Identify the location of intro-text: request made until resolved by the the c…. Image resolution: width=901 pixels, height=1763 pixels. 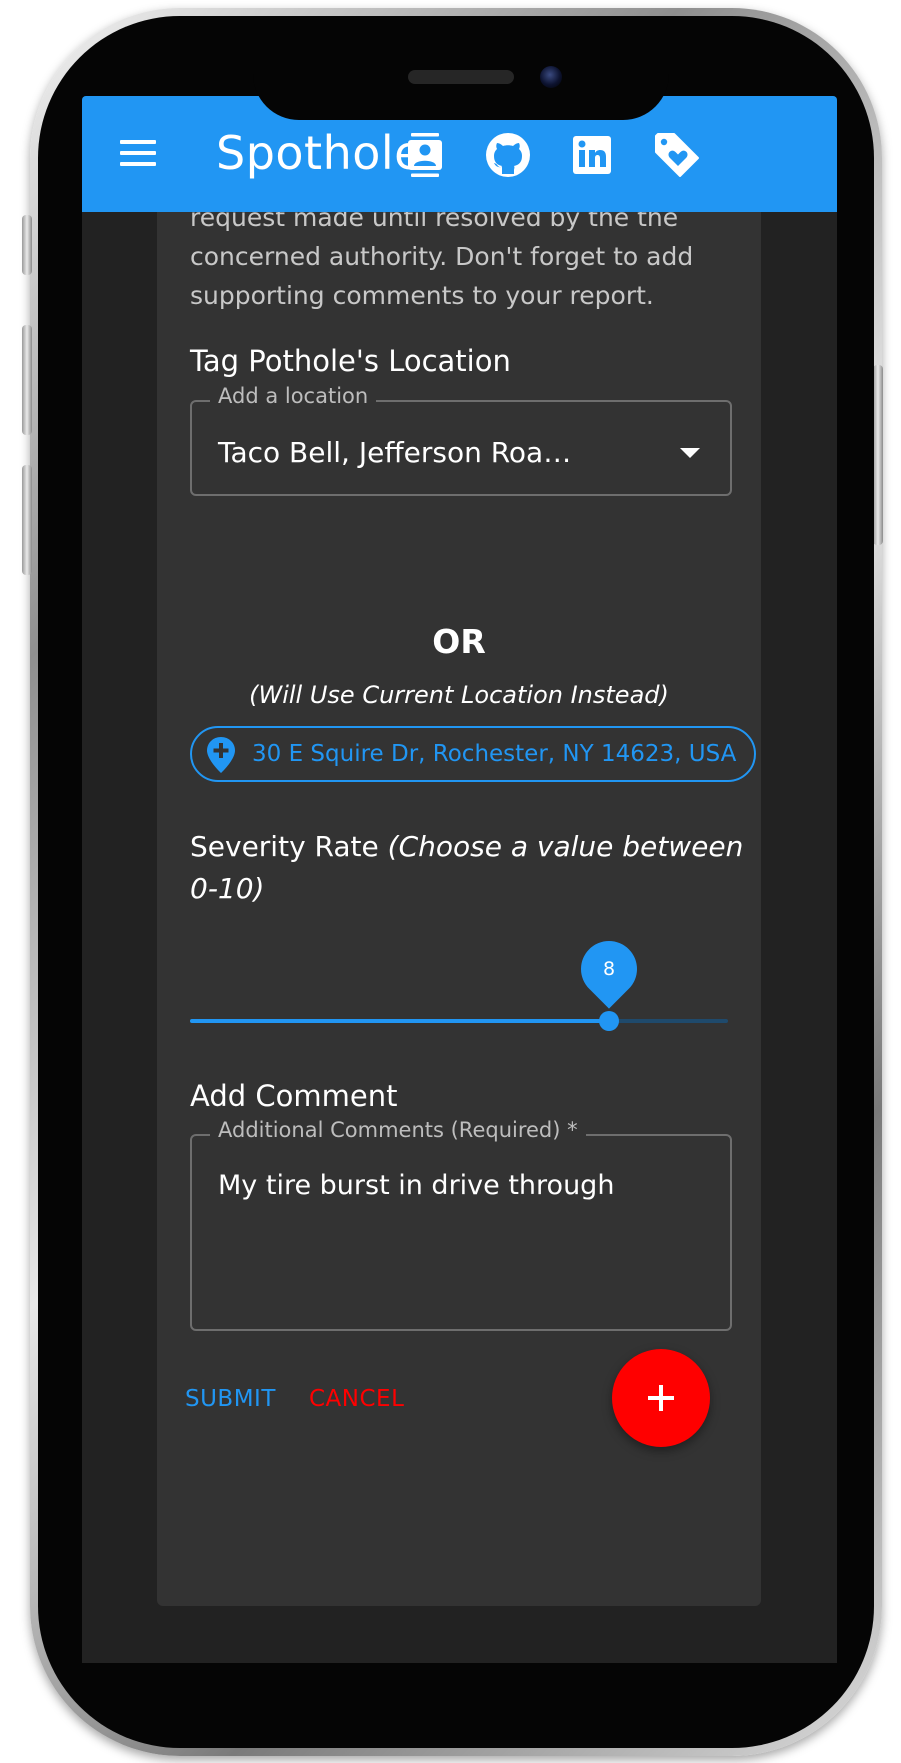
(442, 256).